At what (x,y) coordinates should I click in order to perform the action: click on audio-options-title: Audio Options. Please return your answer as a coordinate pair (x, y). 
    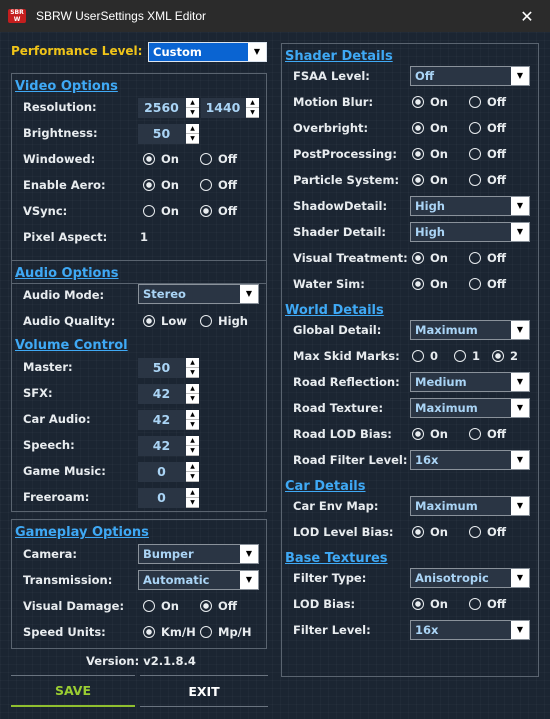
    Looking at the image, I should click on (67, 273).